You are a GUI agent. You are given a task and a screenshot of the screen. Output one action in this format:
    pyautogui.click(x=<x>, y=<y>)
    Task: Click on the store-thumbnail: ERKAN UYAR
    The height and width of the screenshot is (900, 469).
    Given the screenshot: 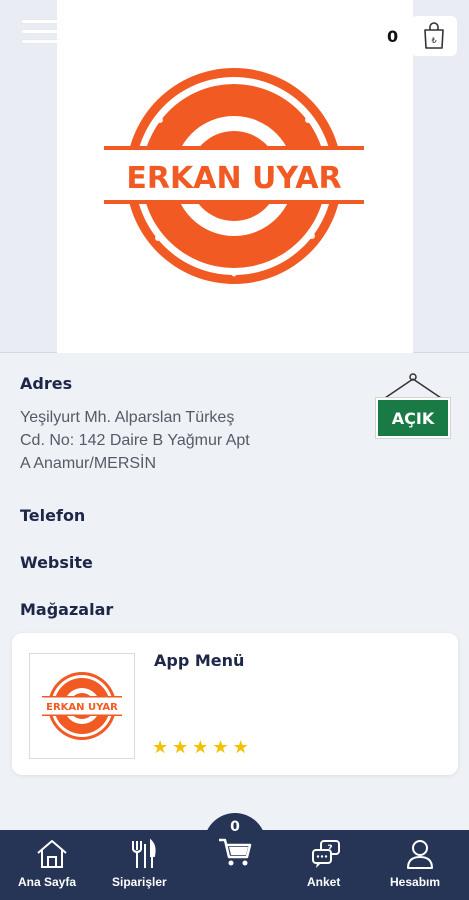 What is the action you would take?
    pyautogui.click(x=82, y=706)
    